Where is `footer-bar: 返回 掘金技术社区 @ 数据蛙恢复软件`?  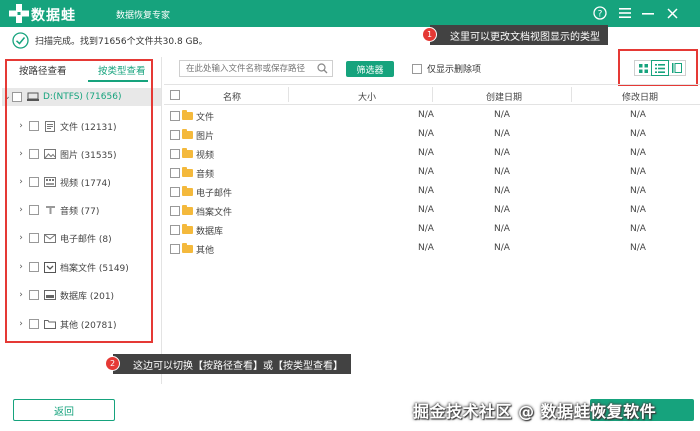
footer-bar: 返回 掘金技术社区 @ 数据蛙恢复软件 is located at coordinates (350, 411).